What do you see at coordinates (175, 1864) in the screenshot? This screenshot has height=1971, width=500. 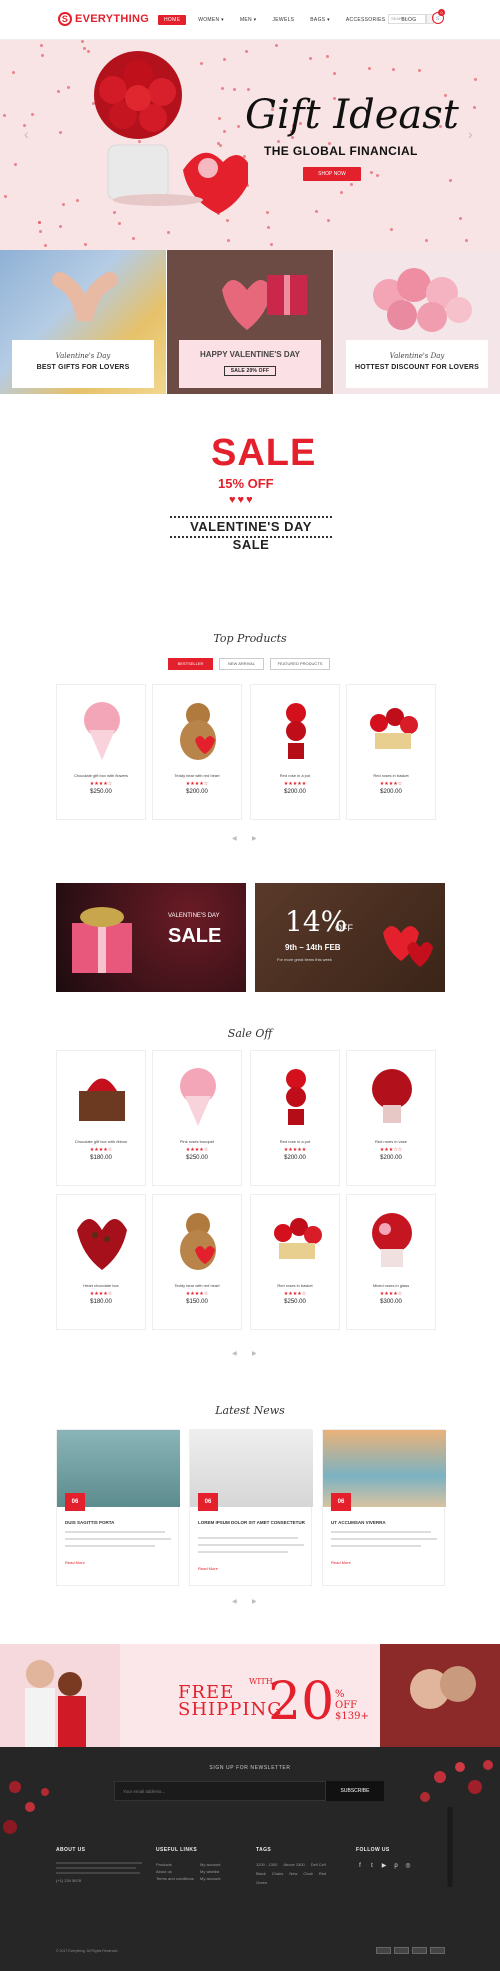 I see `footer-link: Products` at bounding box center [175, 1864].